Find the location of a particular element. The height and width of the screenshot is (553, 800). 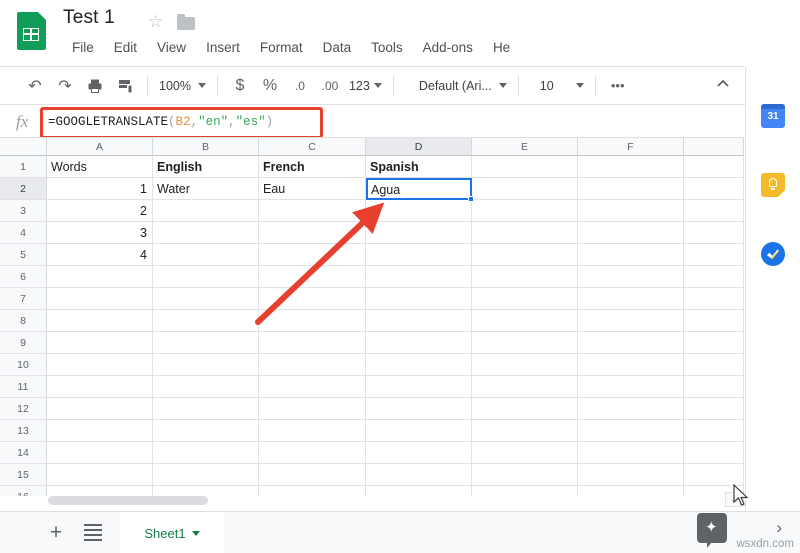

row-header-4: 4 is located at coordinates (23, 233).